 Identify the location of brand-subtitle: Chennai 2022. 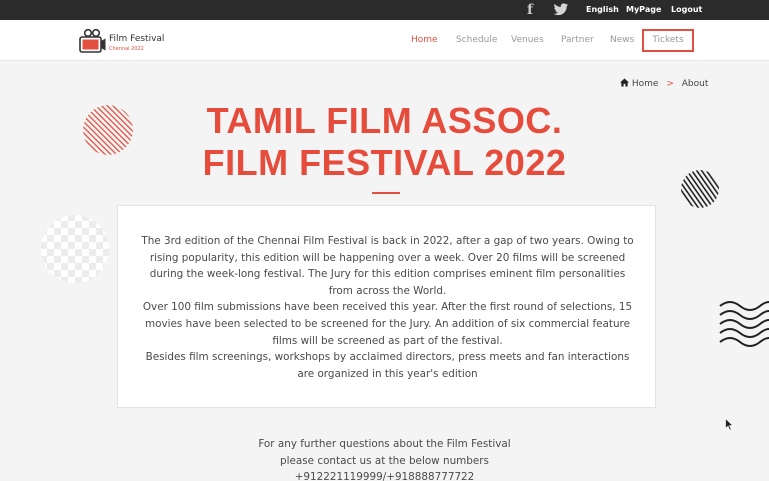
(126, 49).